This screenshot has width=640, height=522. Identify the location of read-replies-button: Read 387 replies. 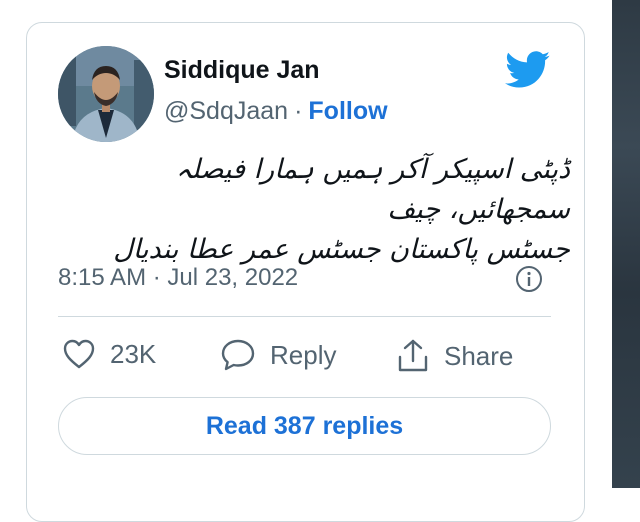
(304, 426).